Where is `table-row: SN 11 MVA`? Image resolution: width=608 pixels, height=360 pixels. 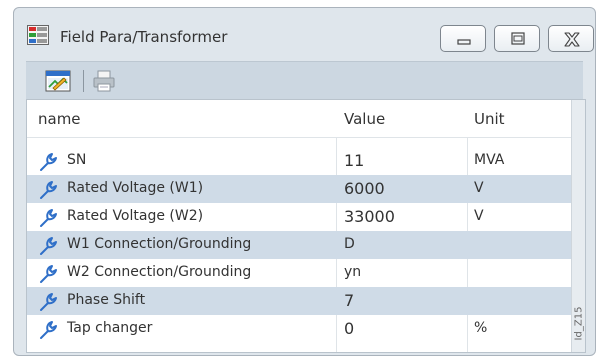 table-row: SN 11 MVA is located at coordinates (299, 161).